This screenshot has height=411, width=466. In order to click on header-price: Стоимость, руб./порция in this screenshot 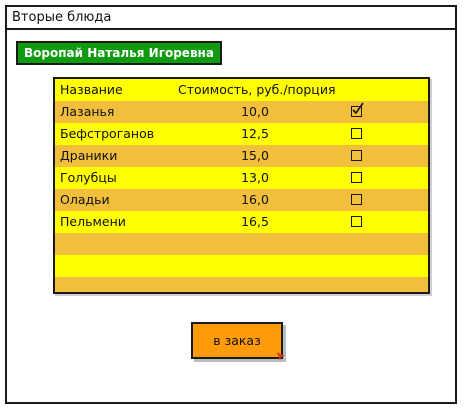, I will do `click(257, 89)`.